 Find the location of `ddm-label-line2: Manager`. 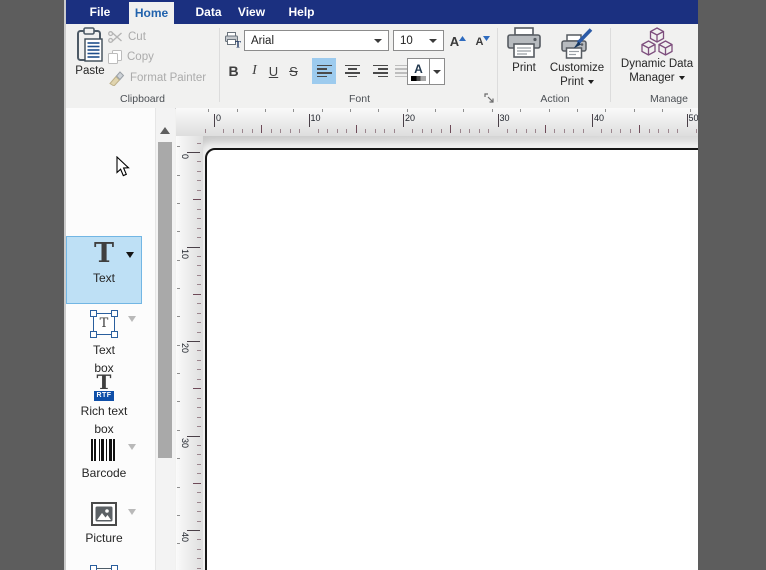

ddm-label-line2: Manager is located at coordinates (657, 78).